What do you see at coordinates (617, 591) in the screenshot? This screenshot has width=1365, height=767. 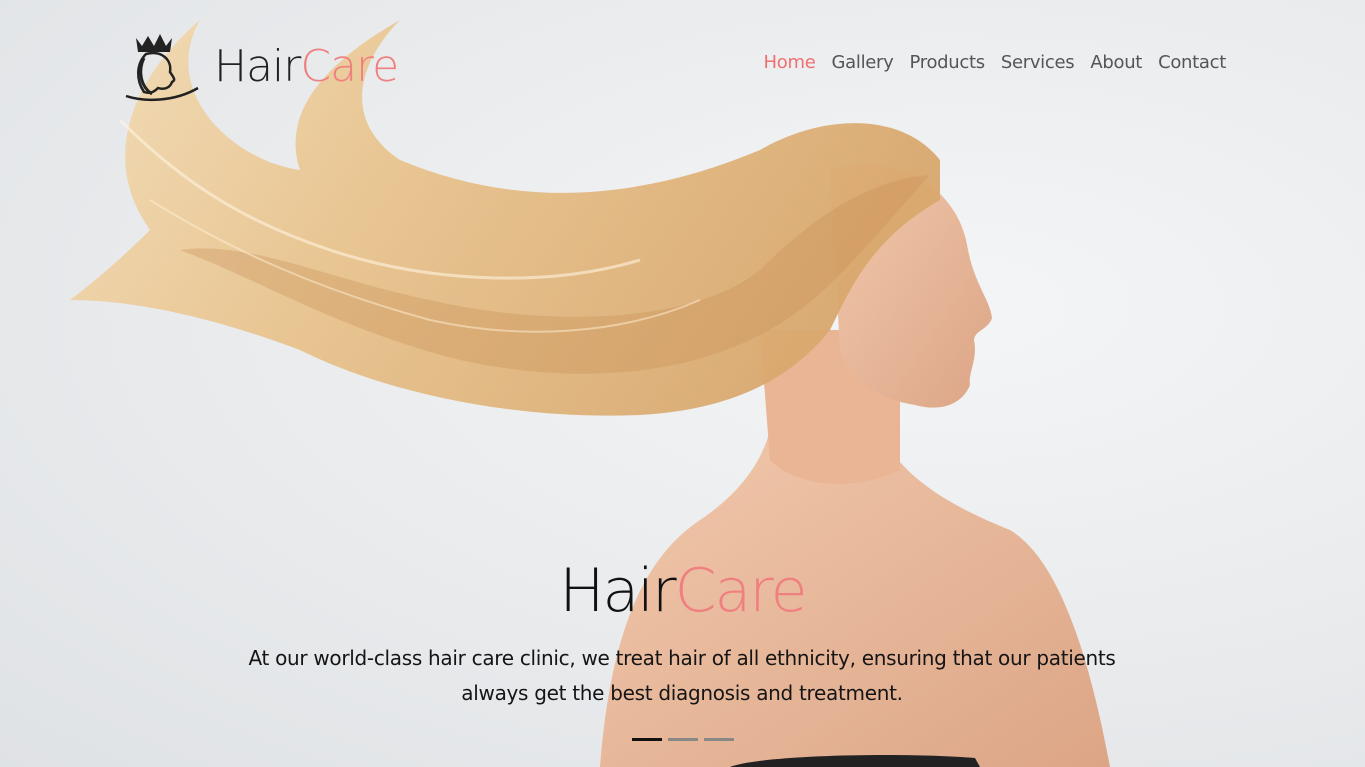 I see `hero-title-part1: Hair` at bounding box center [617, 591].